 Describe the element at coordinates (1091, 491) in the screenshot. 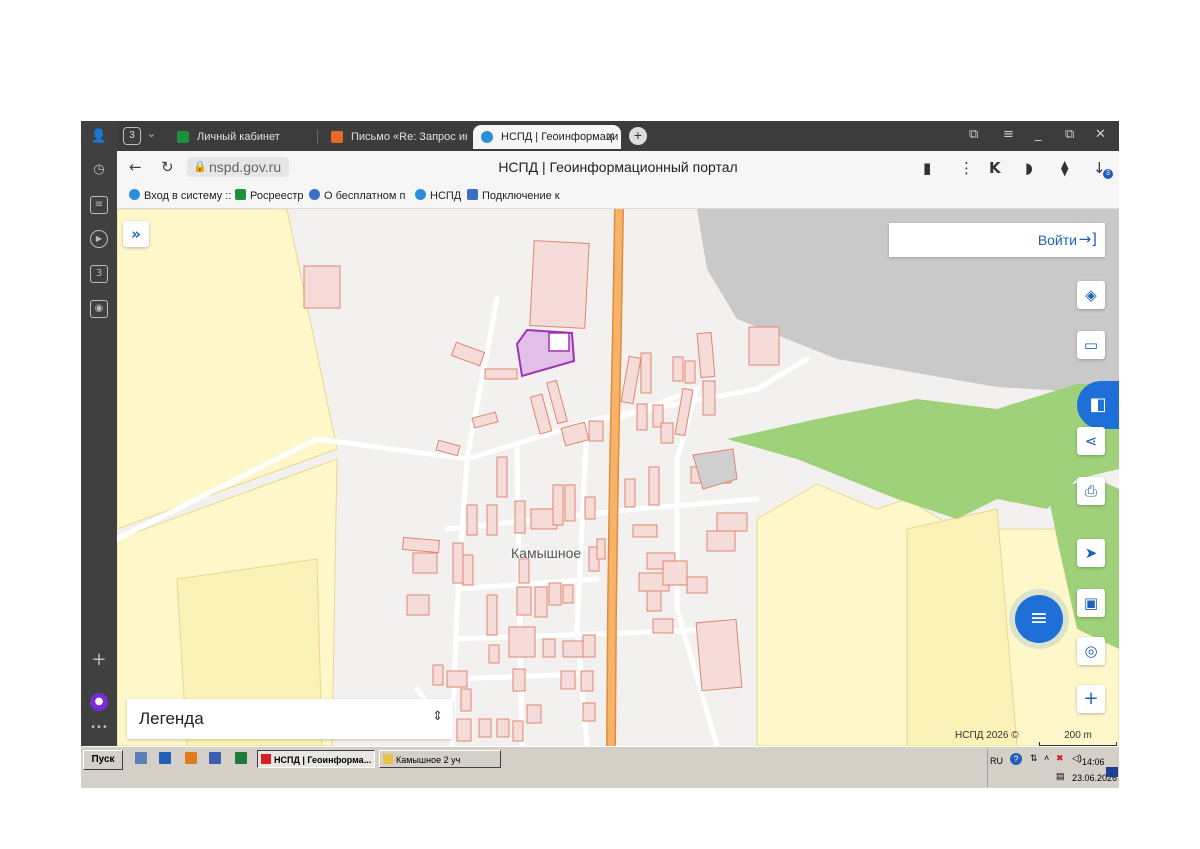

I see `print-button: ⎙` at that location.